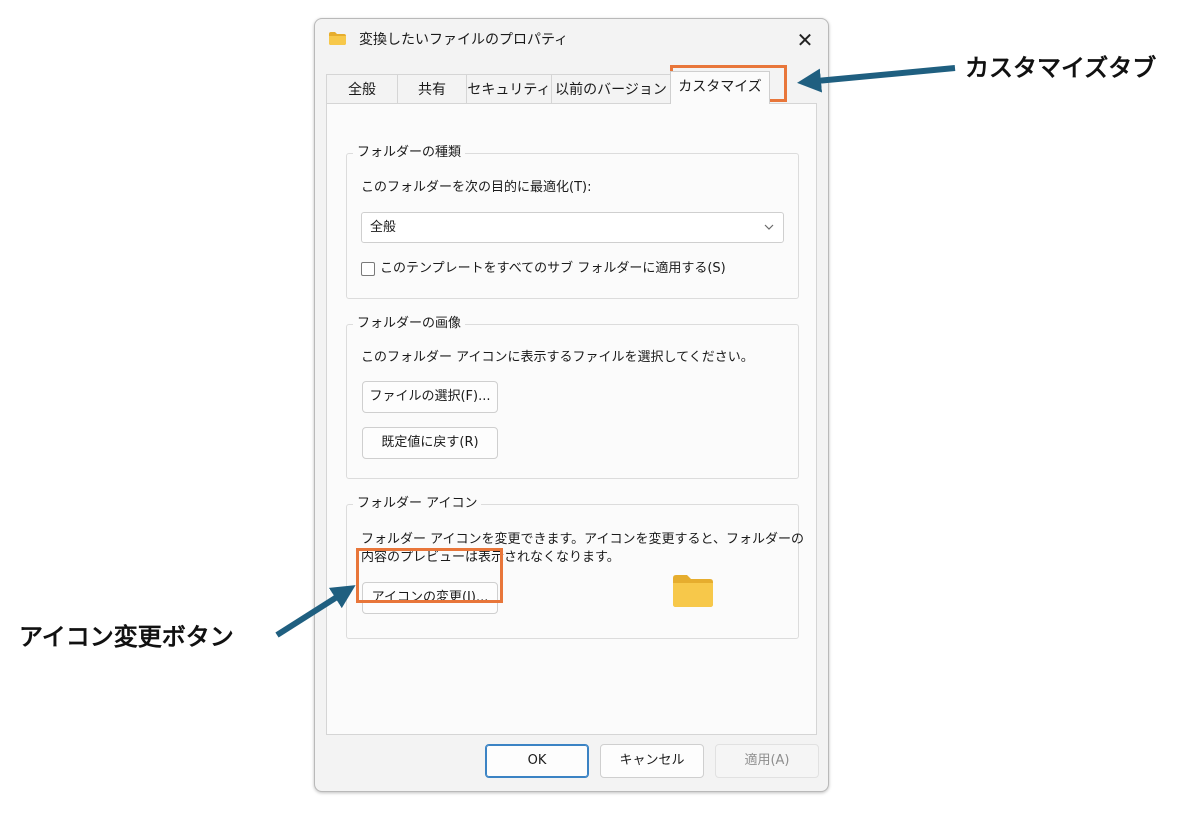 Image resolution: width=1191 pixels, height=834 pixels. I want to click on tab-security: セキュリティ, so click(509, 89).